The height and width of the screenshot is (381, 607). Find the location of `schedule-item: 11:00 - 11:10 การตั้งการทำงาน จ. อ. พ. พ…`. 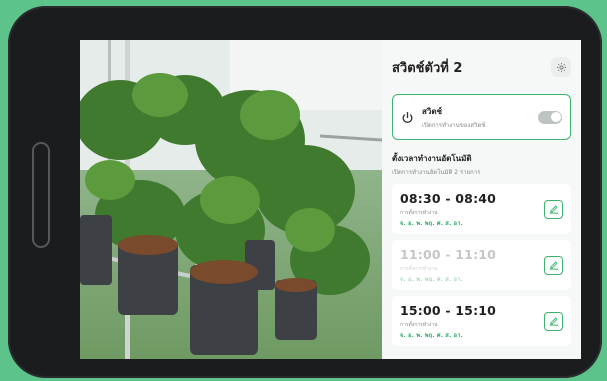

schedule-item: 11:00 - 11:10 การตั้งการทำงาน จ. อ. พ. พ… is located at coordinates (481, 265).